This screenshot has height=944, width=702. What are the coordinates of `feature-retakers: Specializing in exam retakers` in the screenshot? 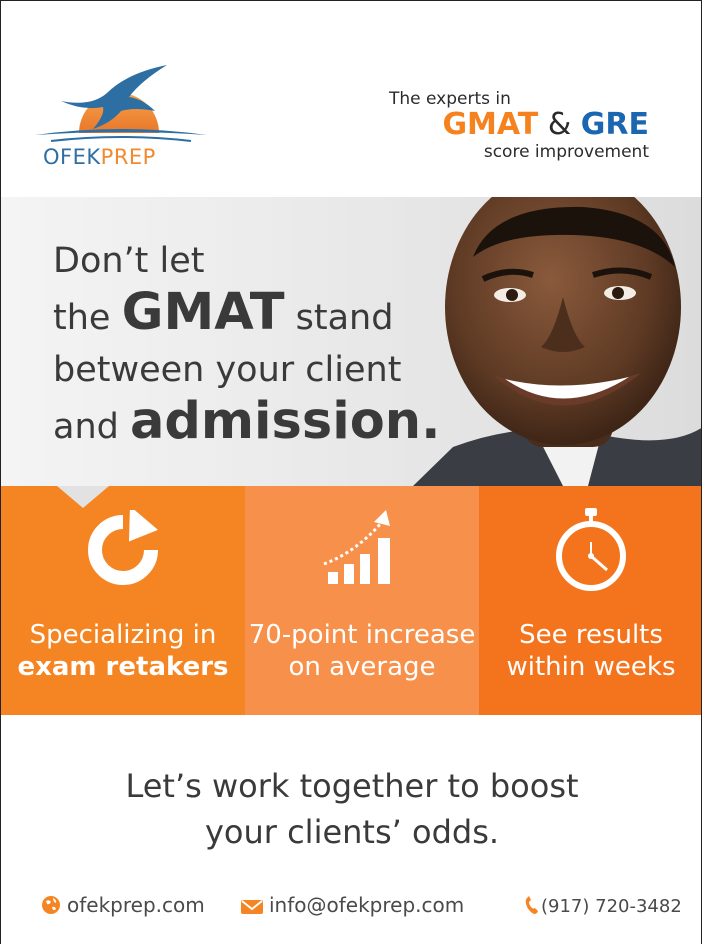 It's located at (123, 600).